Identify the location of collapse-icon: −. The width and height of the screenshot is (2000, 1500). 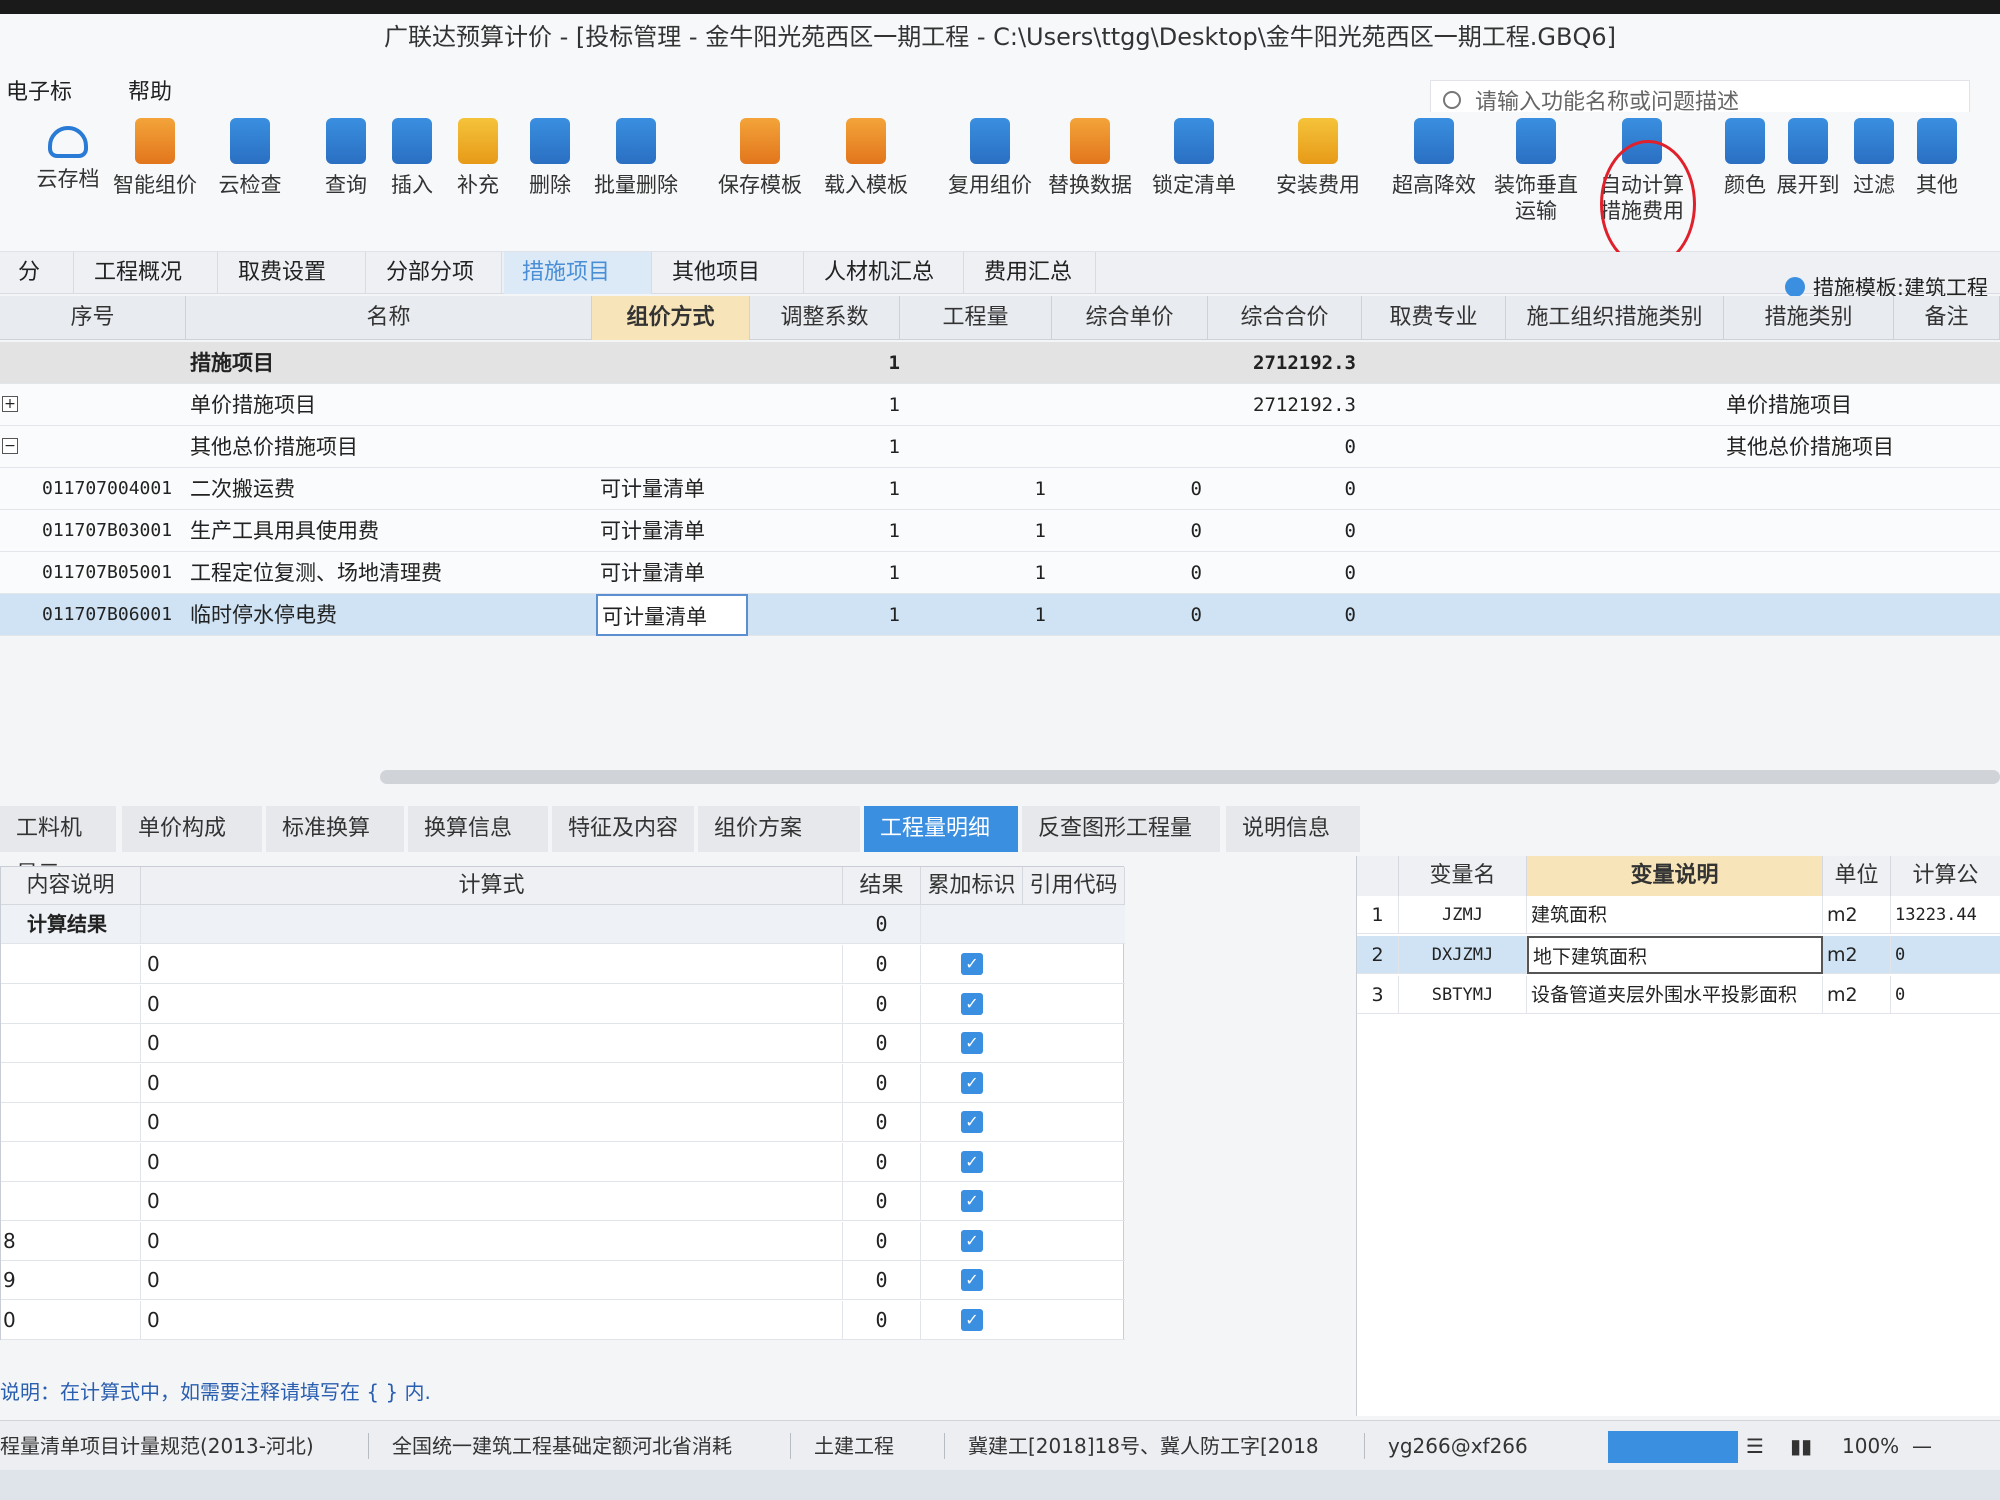
(10, 446).